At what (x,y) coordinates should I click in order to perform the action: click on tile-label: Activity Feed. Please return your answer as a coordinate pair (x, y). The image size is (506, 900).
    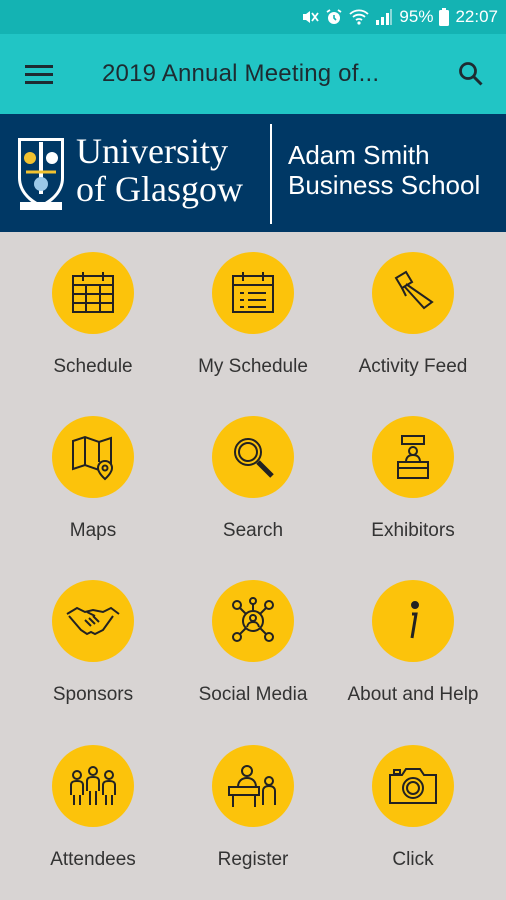
    Looking at the image, I should click on (413, 366).